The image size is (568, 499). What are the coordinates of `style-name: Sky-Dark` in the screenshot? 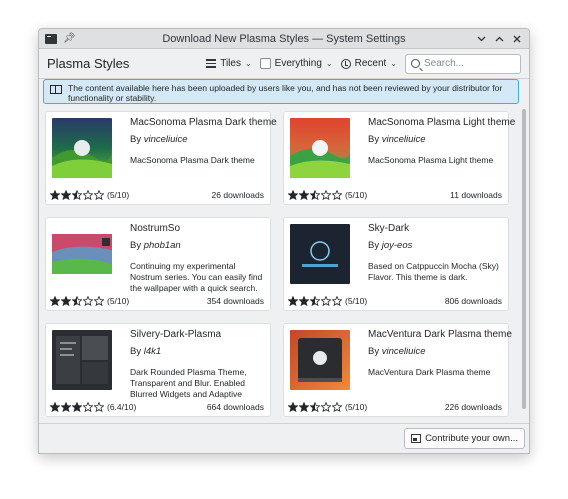 It's located at (389, 228).